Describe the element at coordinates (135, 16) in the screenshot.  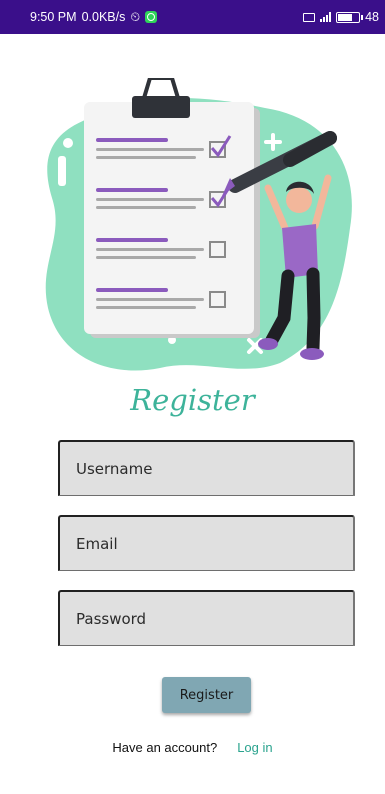
I see `alarm-icon: ⏲` at that location.